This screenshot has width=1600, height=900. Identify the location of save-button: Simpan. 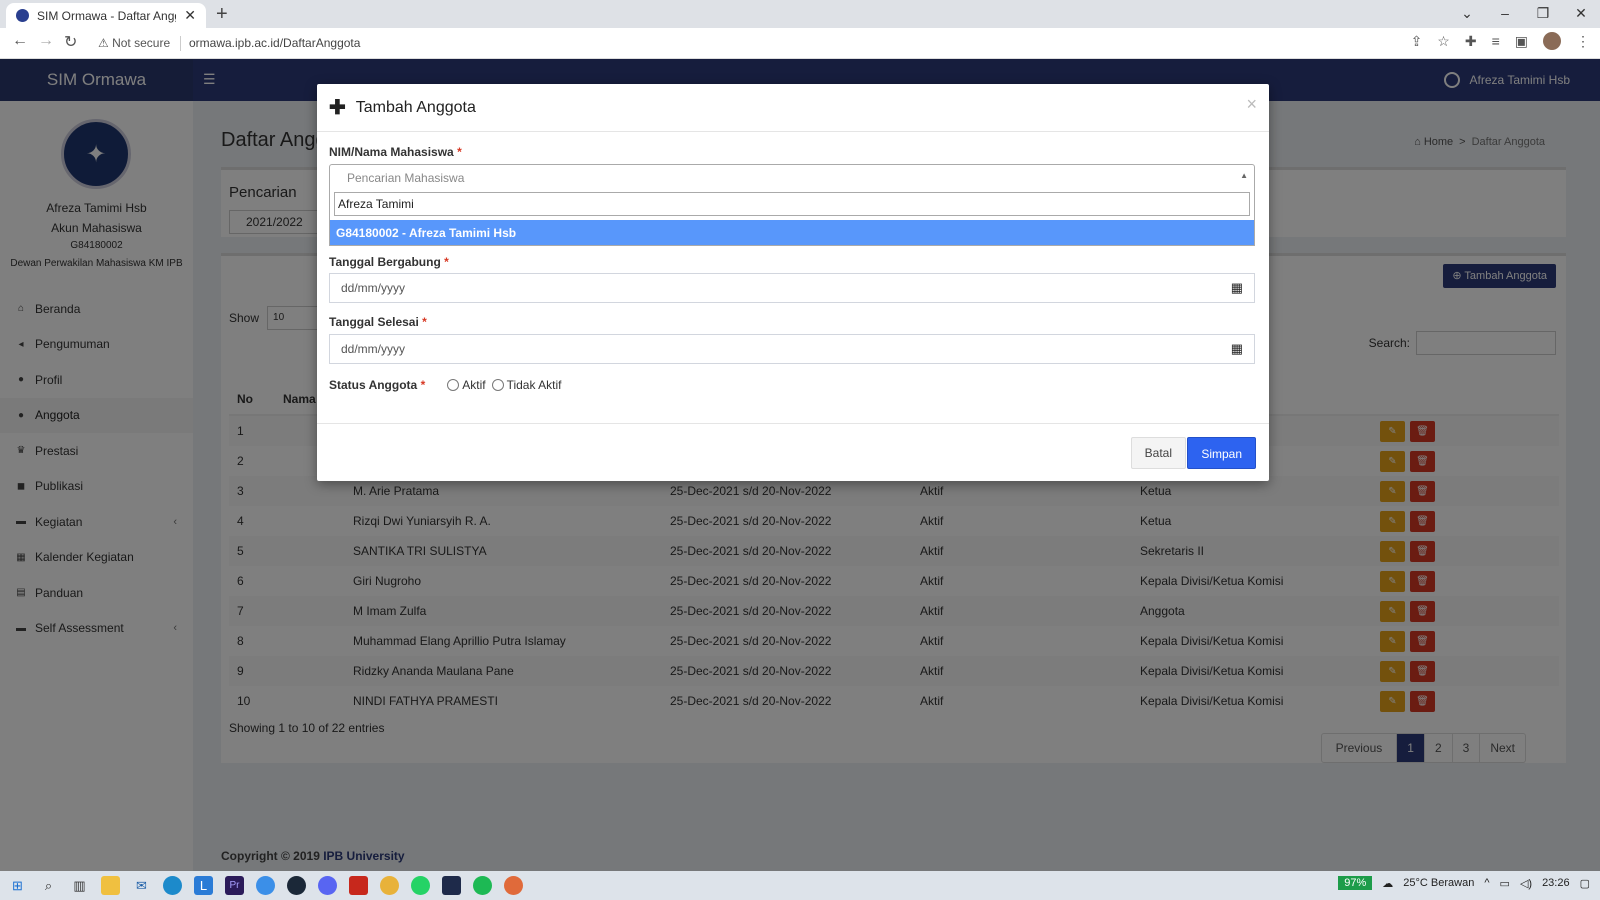
(1221, 453).